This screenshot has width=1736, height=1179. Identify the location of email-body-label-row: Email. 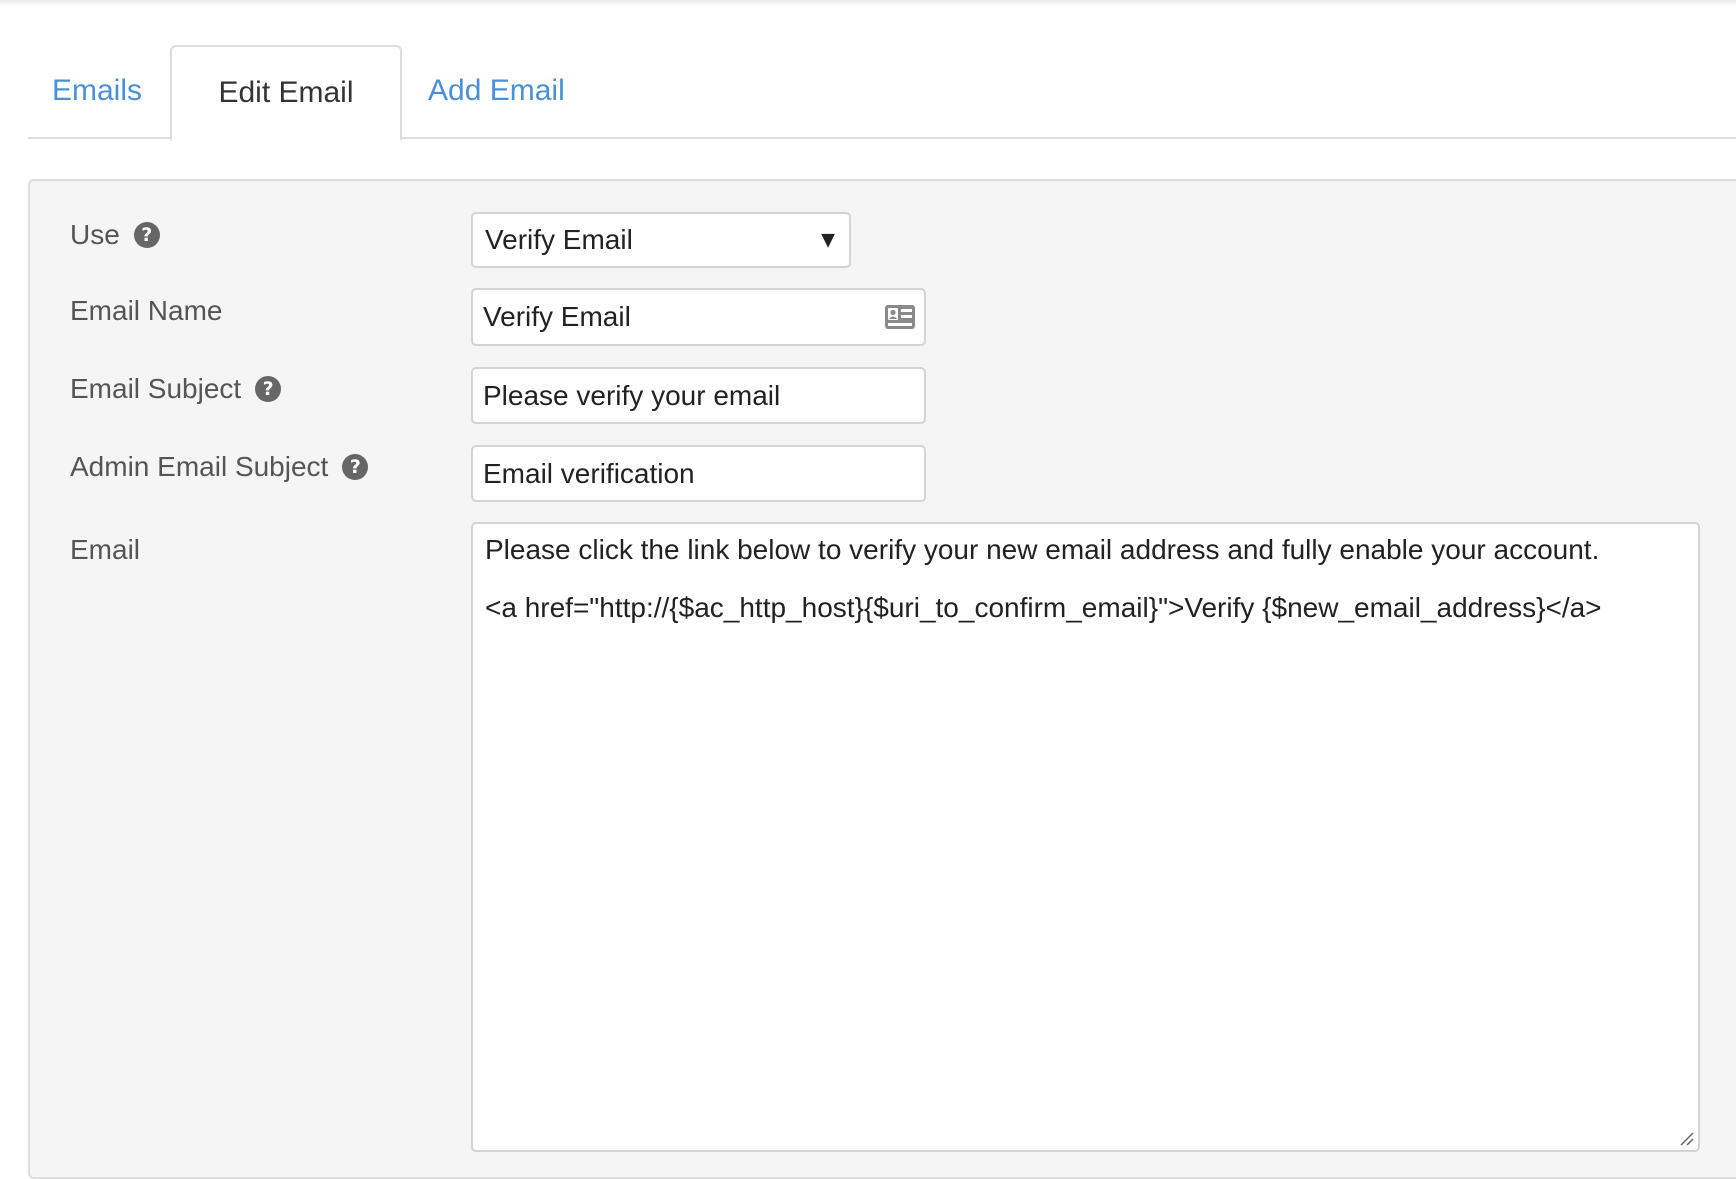
(105, 550).